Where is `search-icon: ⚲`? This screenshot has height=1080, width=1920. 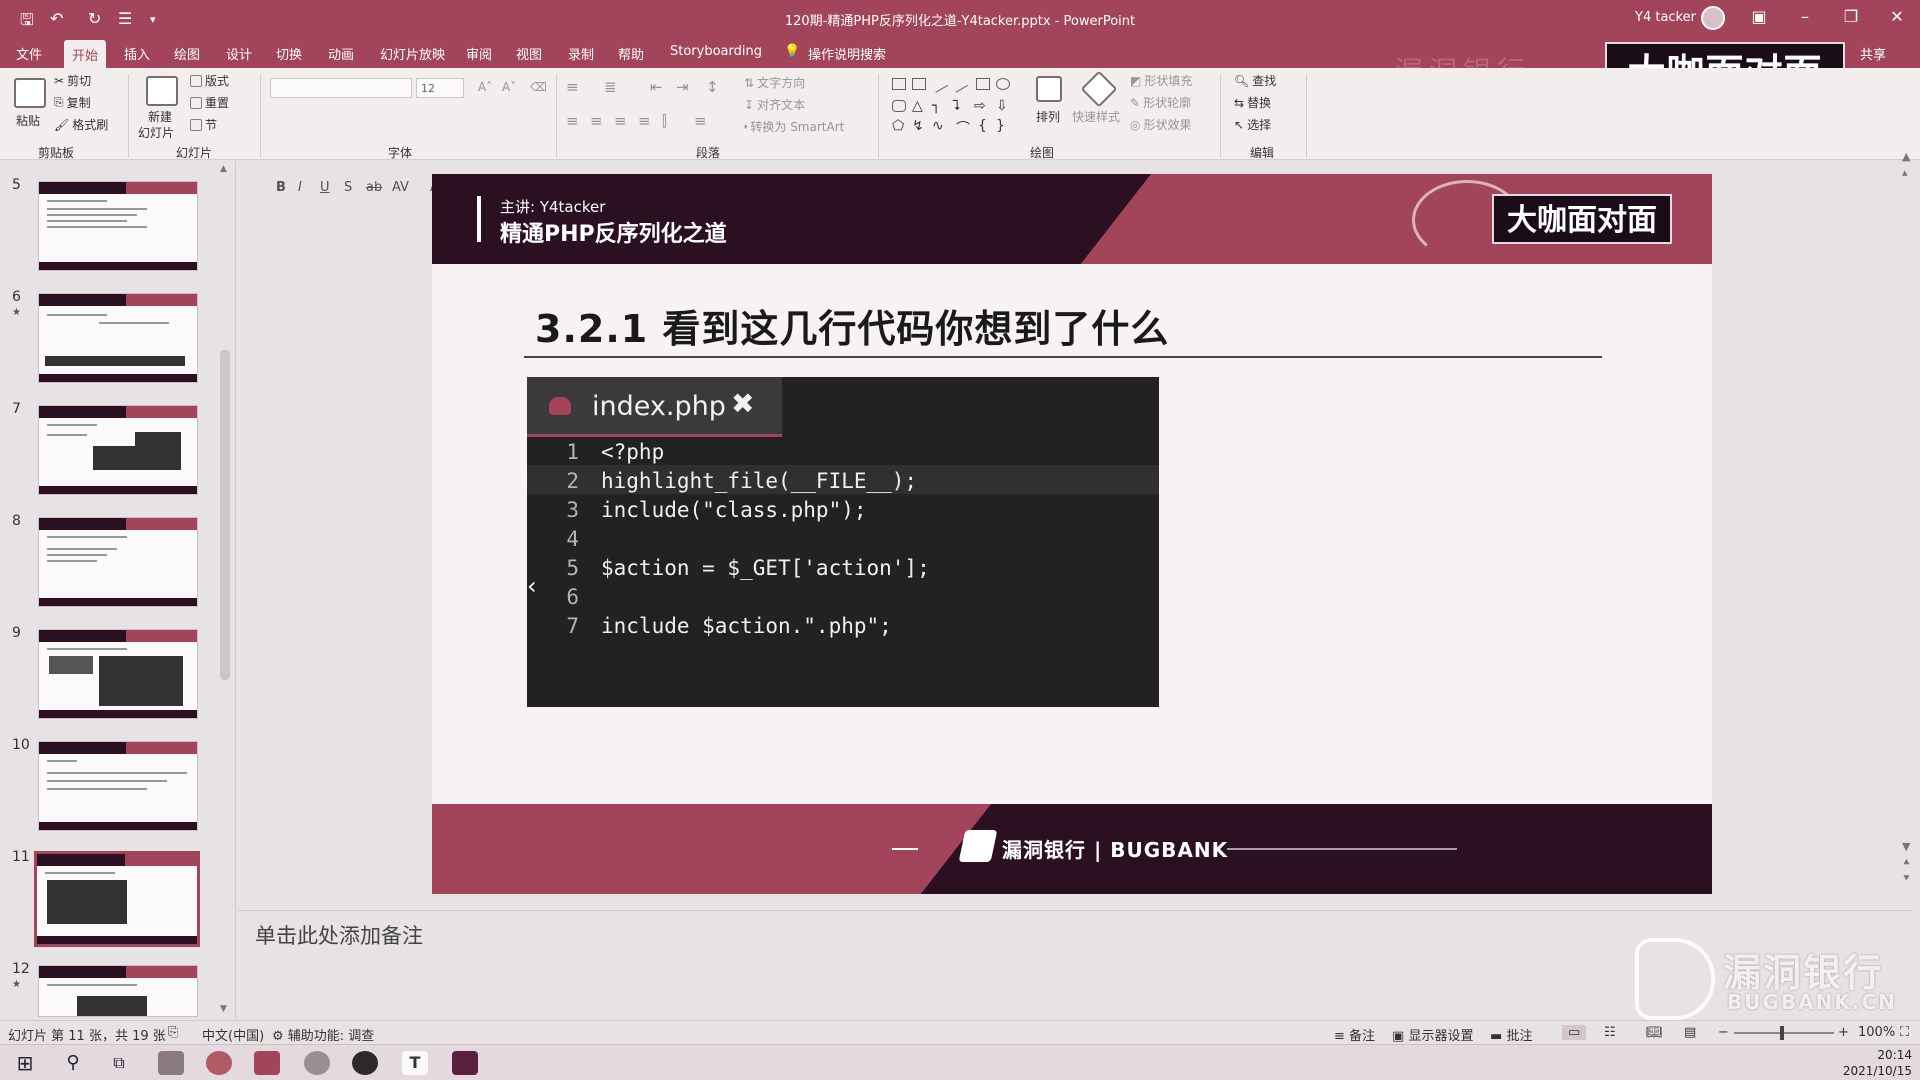 search-icon: ⚲ is located at coordinates (73, 1063).